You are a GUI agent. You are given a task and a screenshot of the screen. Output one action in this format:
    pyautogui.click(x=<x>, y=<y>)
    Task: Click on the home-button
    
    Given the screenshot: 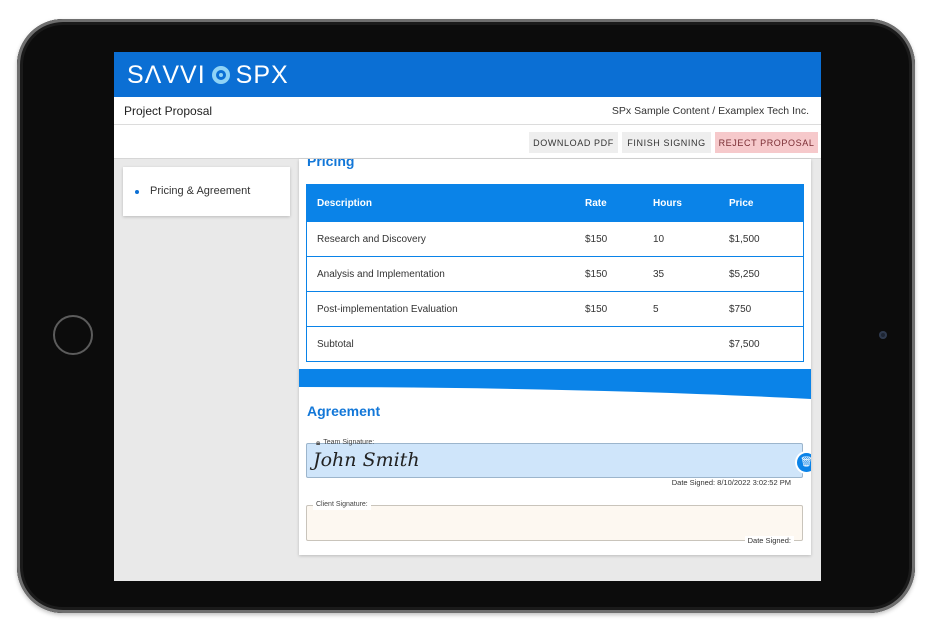 What is the action you would take?
    pyautogui.click(x=73, y=335)
    